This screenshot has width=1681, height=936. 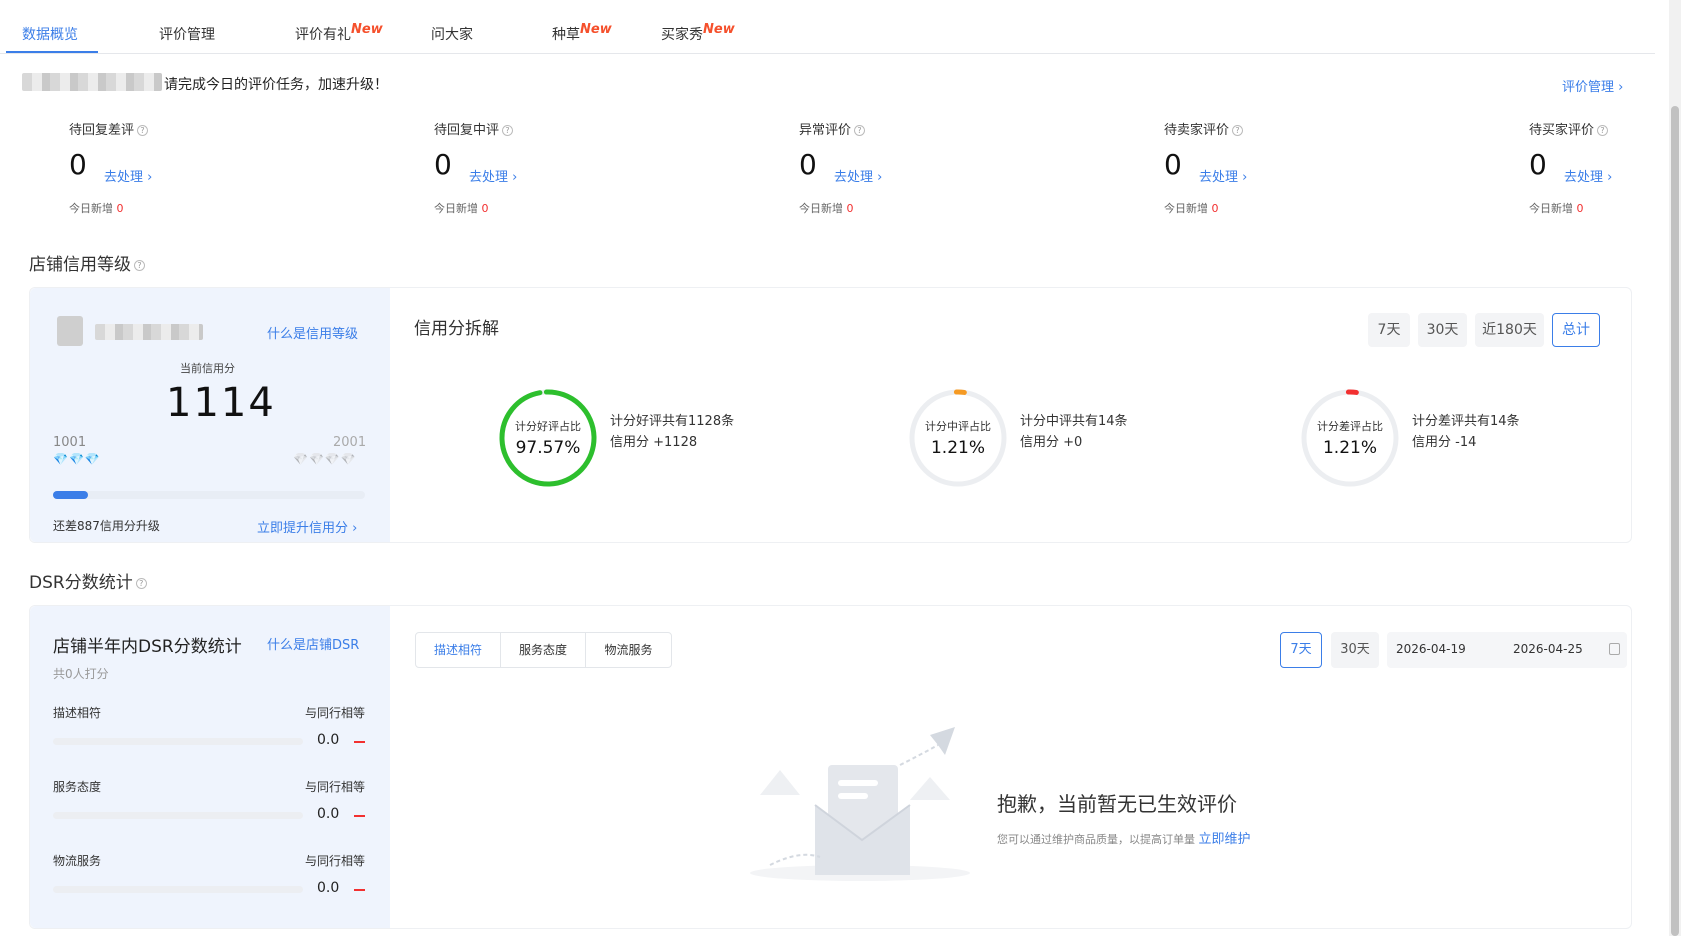 What do you see at coordinates (77, 459) in the screenshot?
I see `diamond-icon: 💎💎💎` at bounding box center [77, 459].